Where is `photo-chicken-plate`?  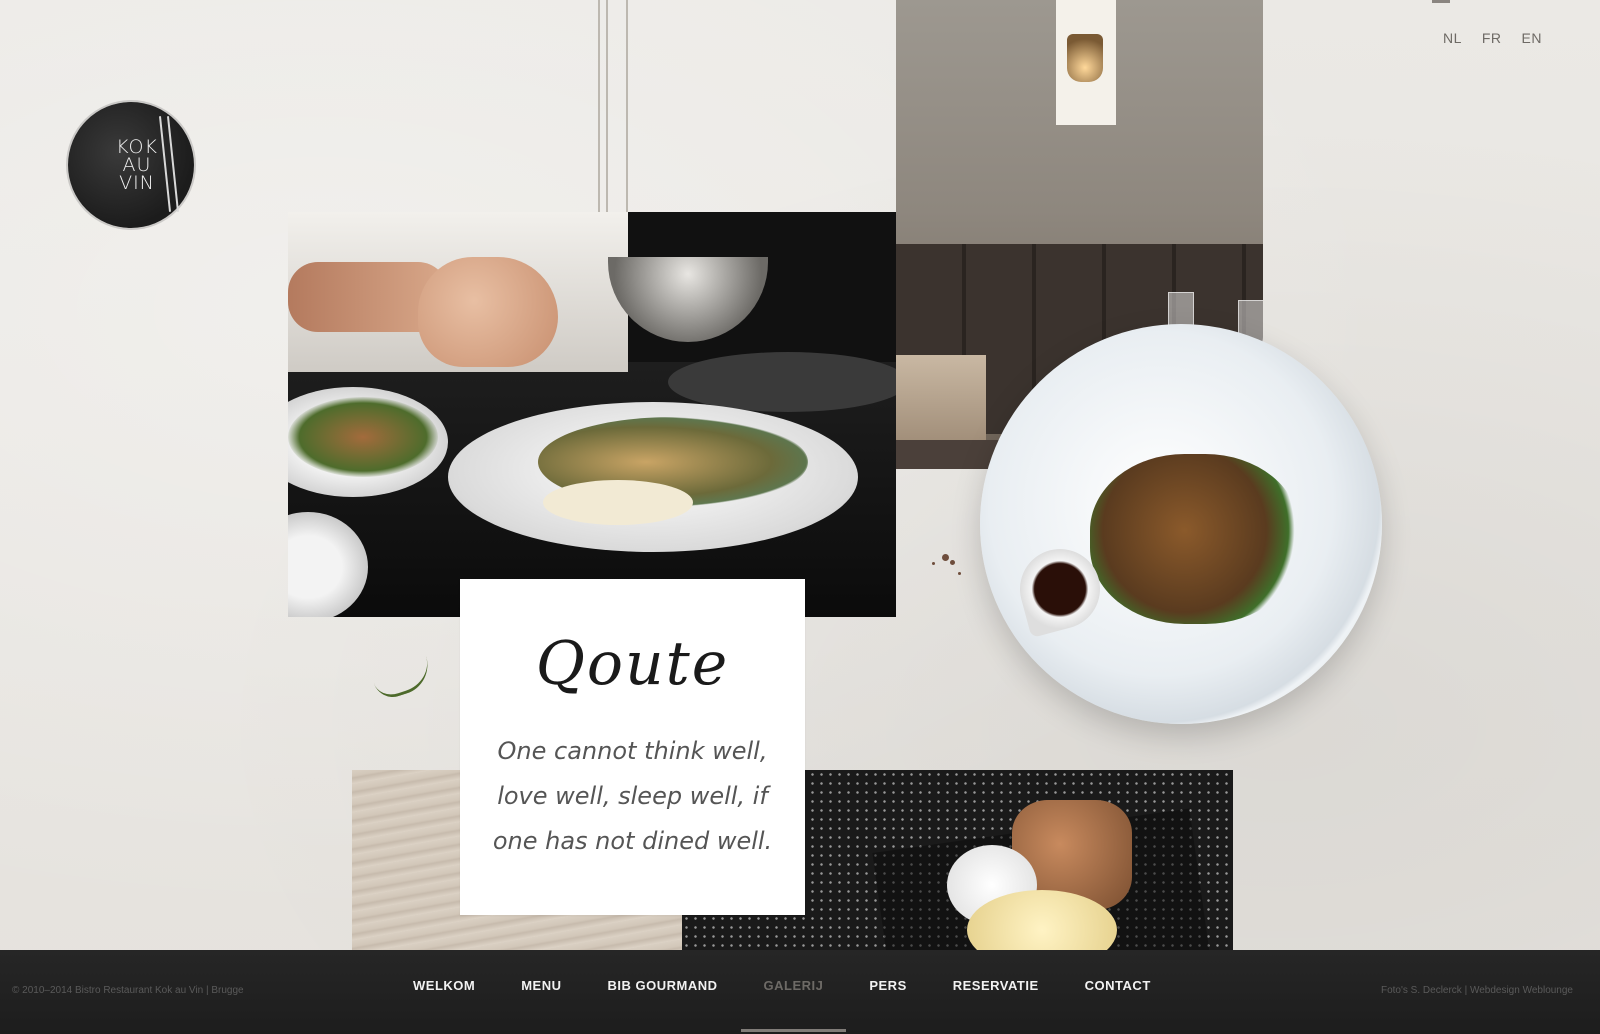 photo-chicken-plate is located at coordinates (1181, 524).